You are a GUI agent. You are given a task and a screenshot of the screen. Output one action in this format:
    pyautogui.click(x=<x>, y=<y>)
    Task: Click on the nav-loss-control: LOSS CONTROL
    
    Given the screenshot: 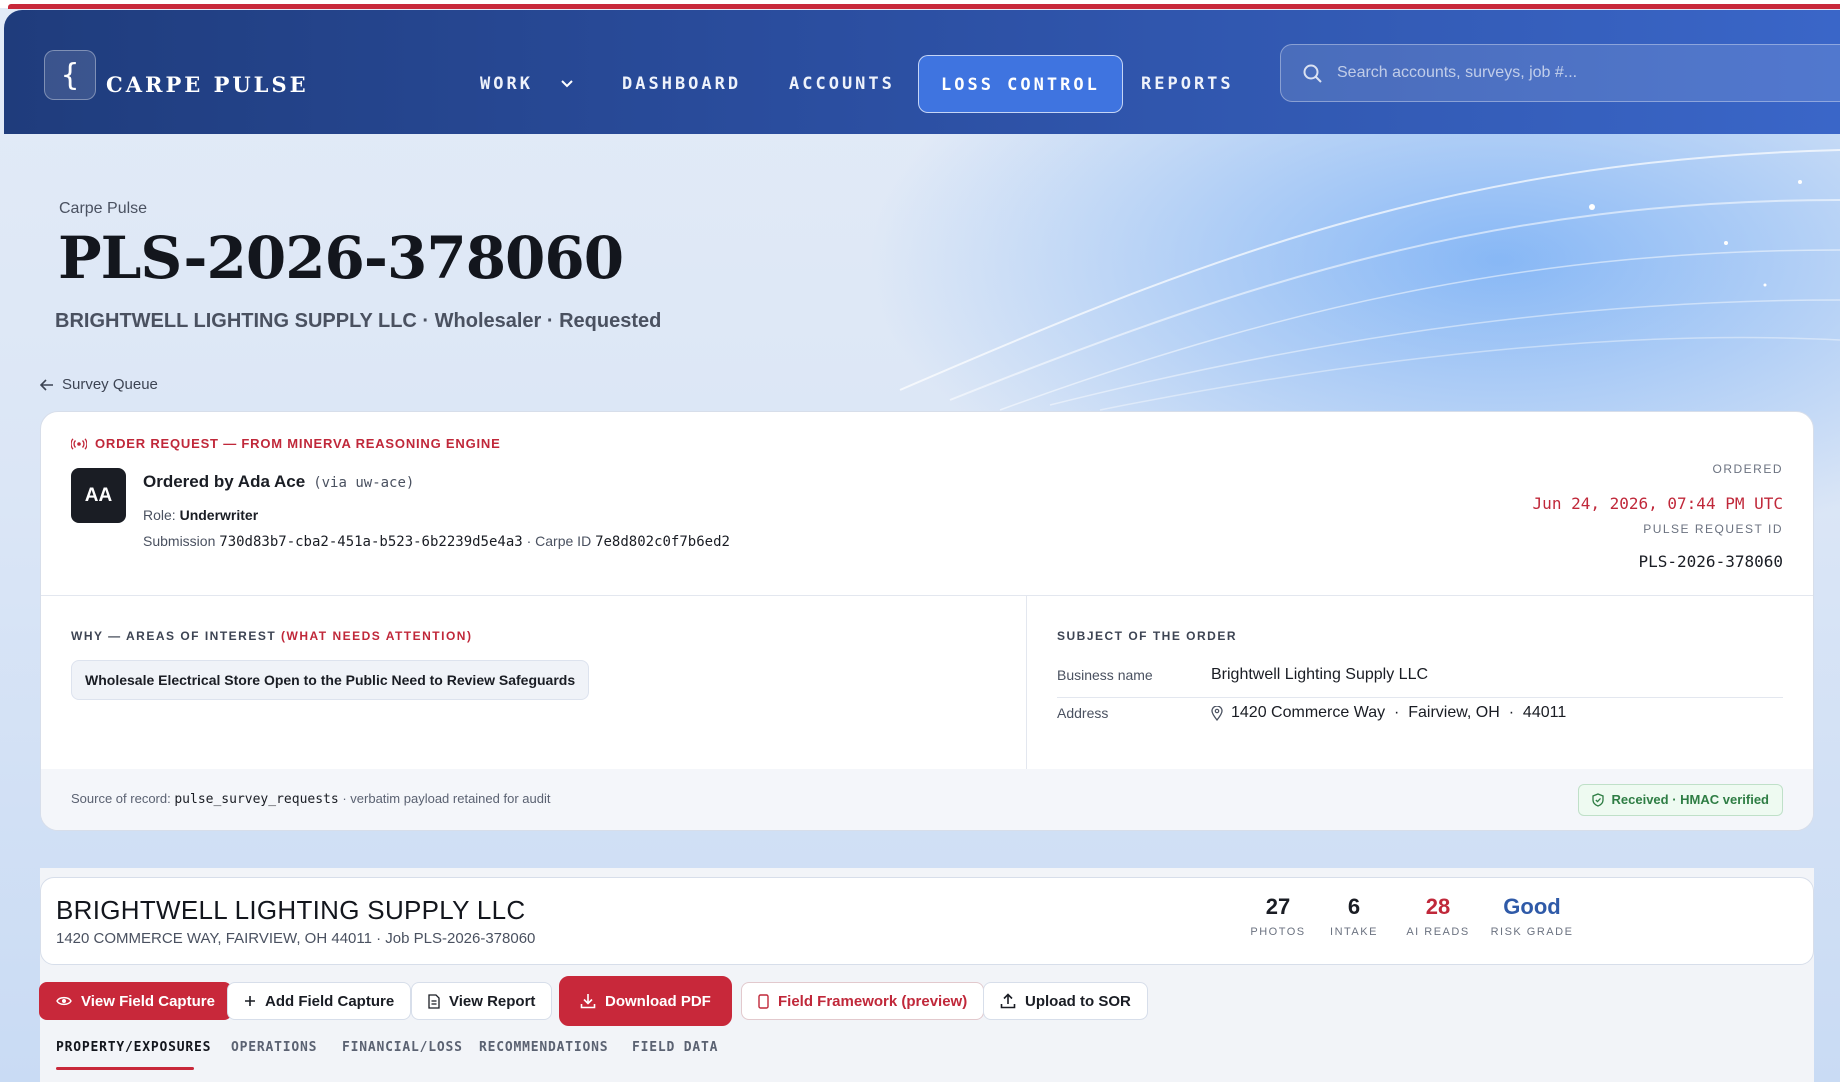 What is the action you would take?
    pyautogui.click(x=1020, y=84)
    